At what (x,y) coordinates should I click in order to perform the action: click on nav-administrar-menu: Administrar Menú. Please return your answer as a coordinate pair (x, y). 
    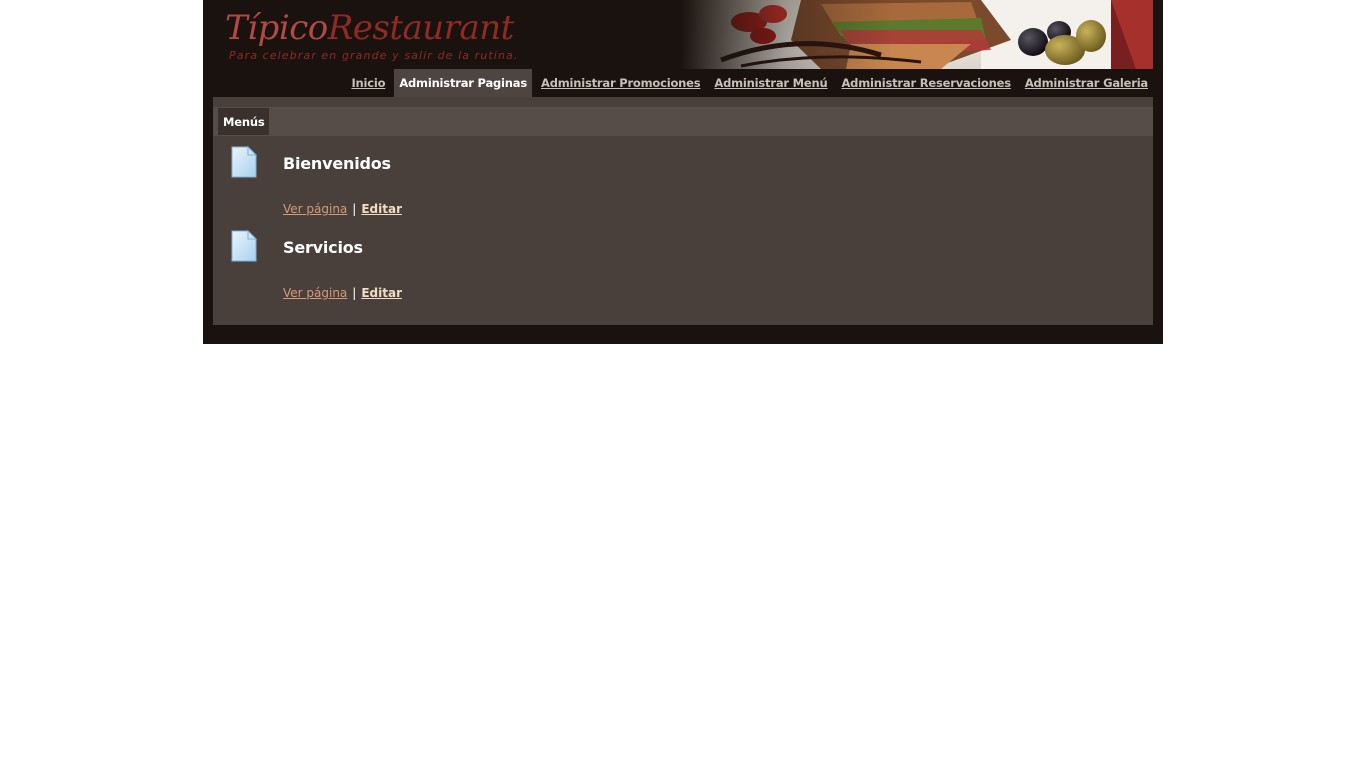
    Looking at the image, I should click on (770, 83).